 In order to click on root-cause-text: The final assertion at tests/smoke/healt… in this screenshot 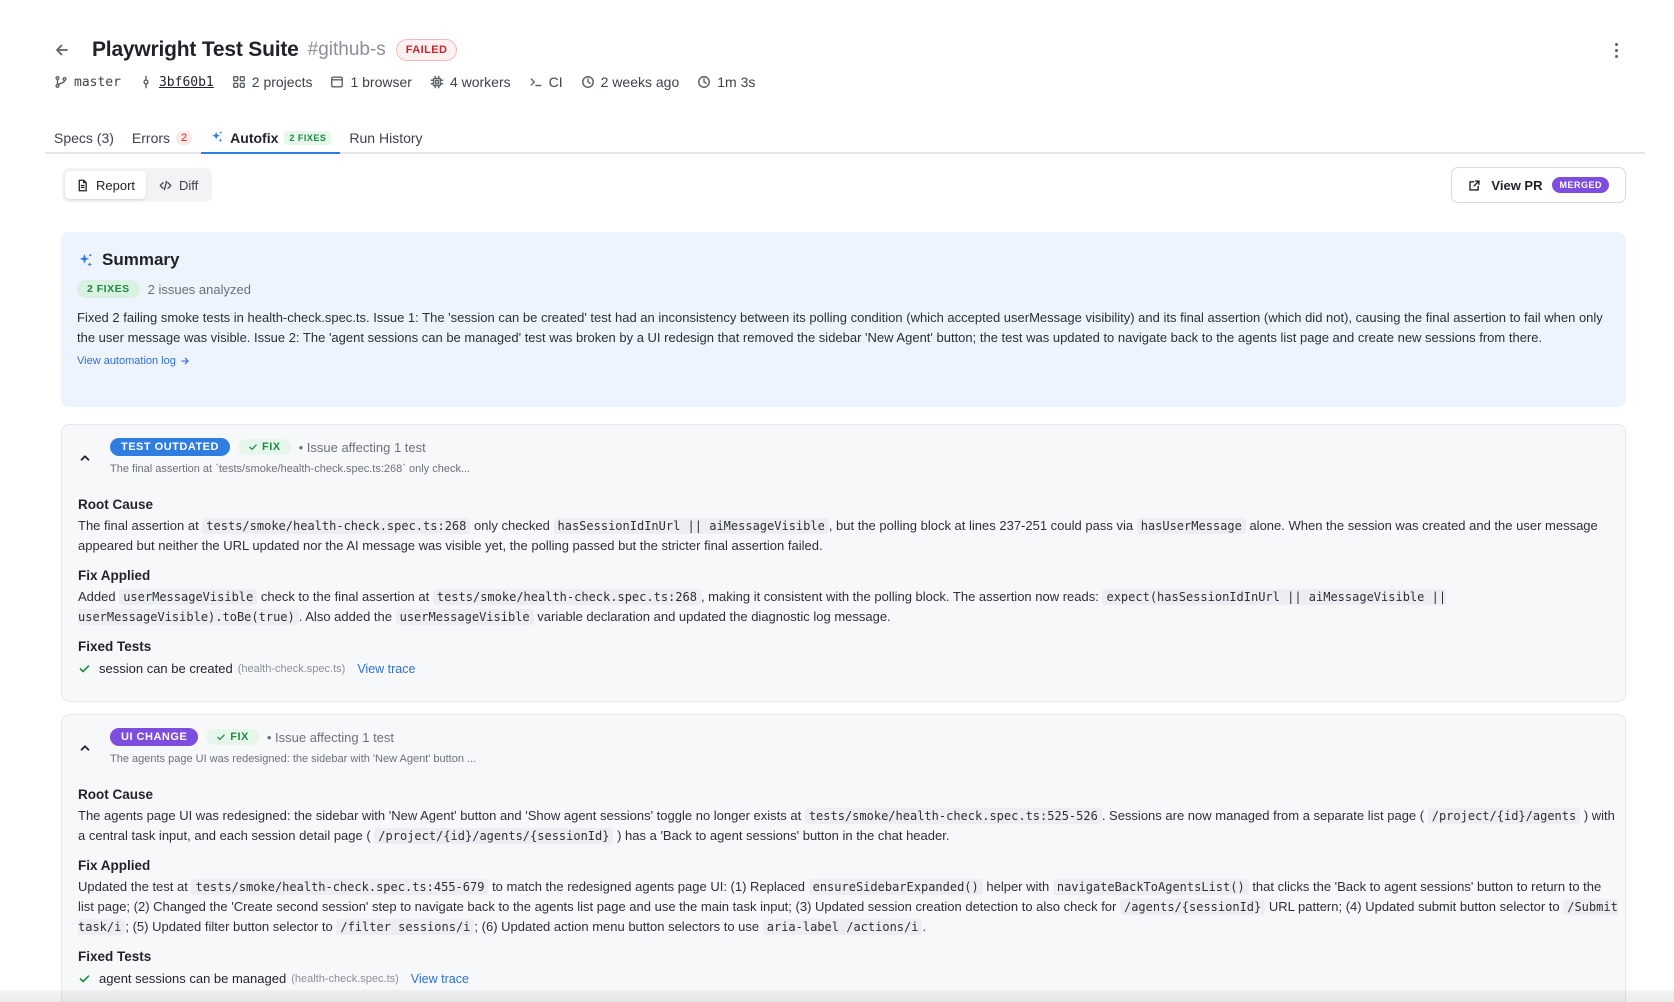, I will do `click(848, 536)`.